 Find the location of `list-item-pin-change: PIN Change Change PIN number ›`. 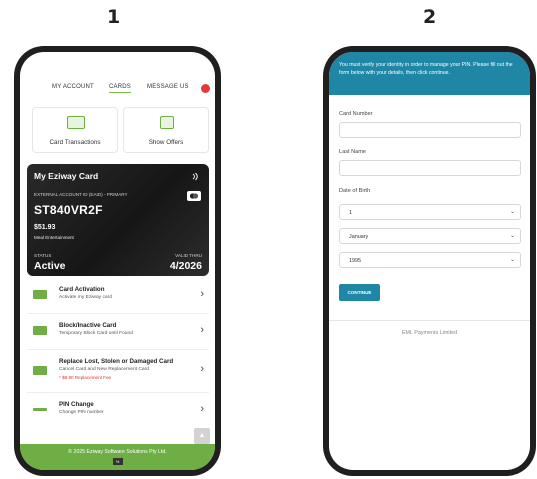

list-item-pin-change: PIN Change Change PIN number › is located at coordinates (118, 411).